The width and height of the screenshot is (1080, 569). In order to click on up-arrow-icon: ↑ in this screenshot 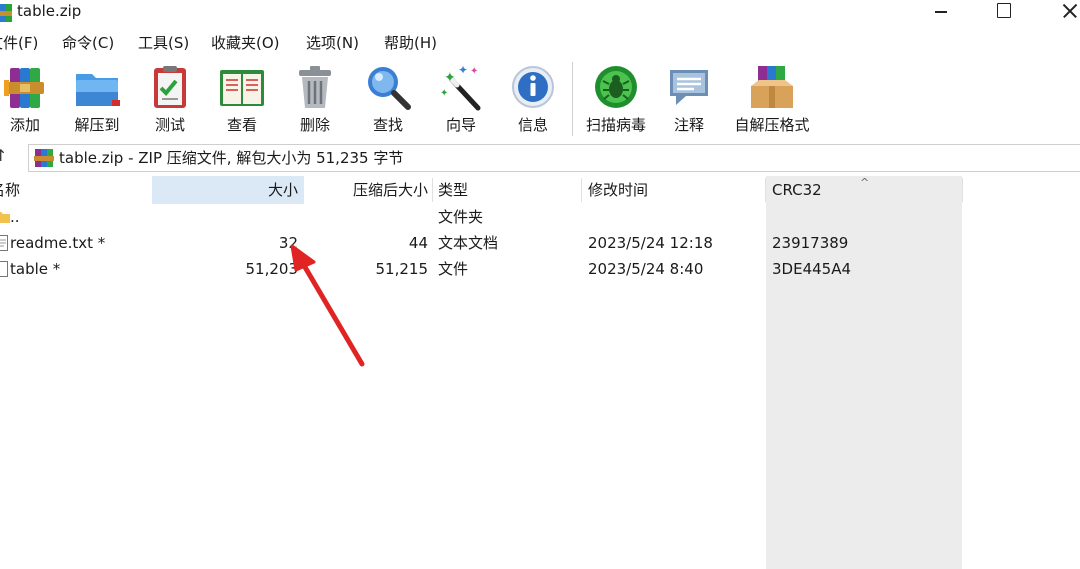, I will do `click(7, 157)`.